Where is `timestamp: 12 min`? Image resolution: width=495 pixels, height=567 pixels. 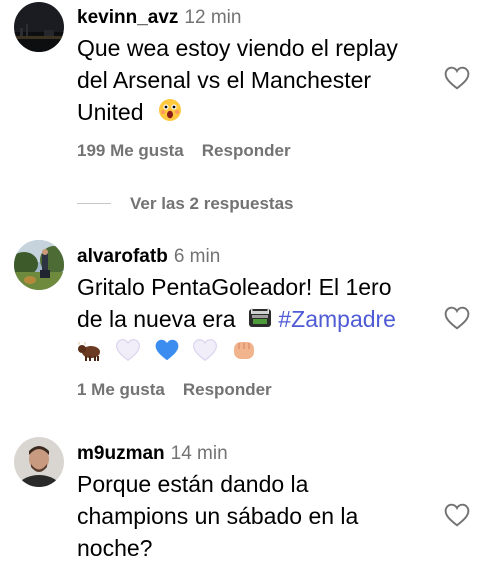 timestamp: 12 min is located at coordinates (213, 17).